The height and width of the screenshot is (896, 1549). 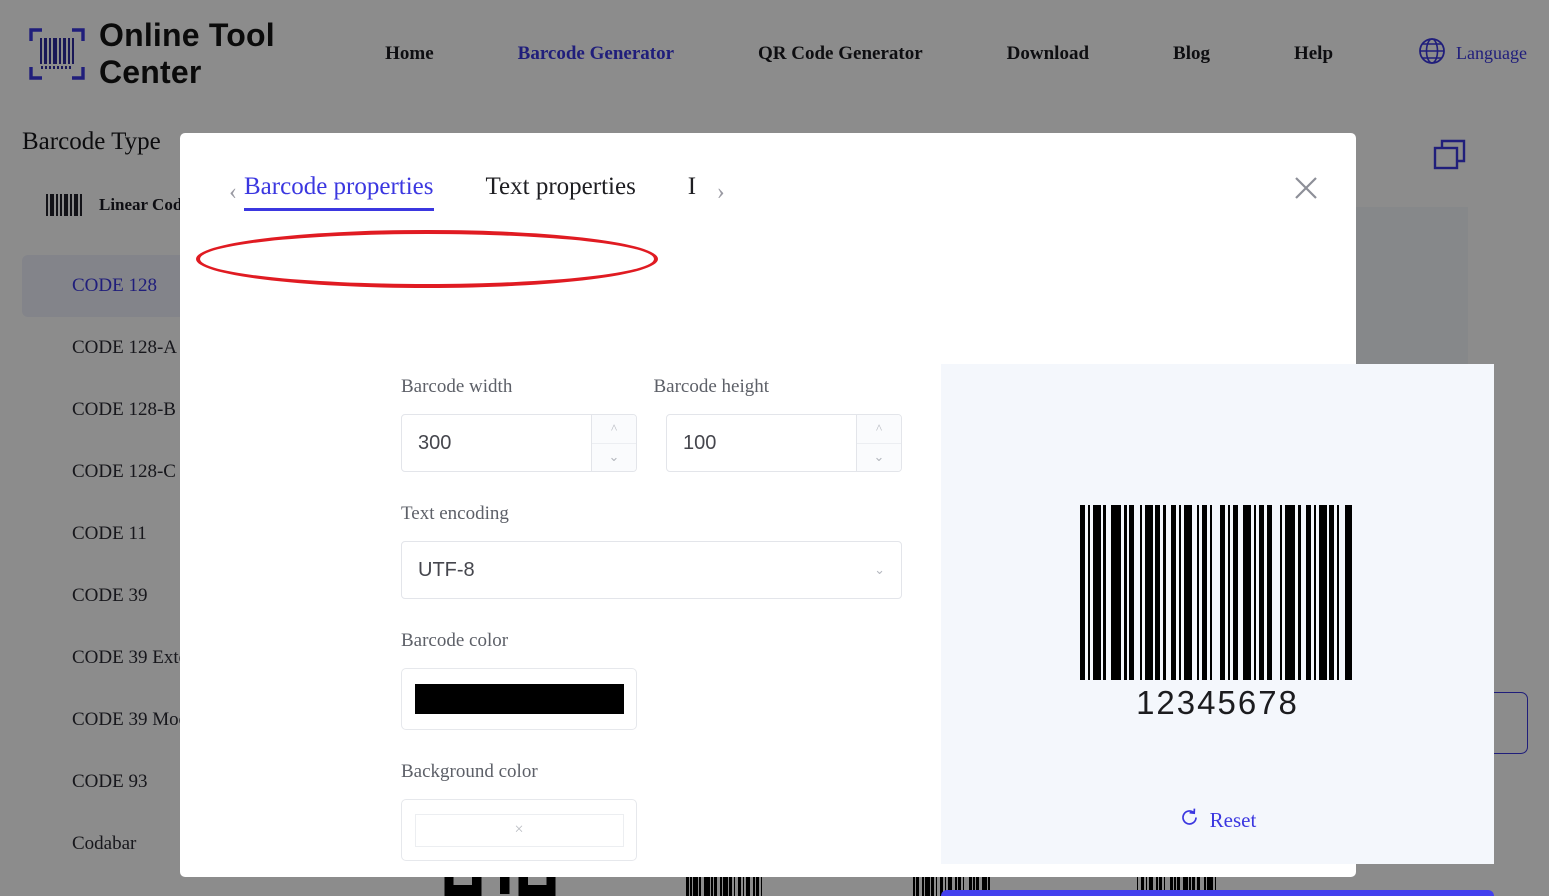 What do you see at coordinates (879, 429) in the screenshot?
I see `height-increment-icon: ^` at bounding box center [879, 429].